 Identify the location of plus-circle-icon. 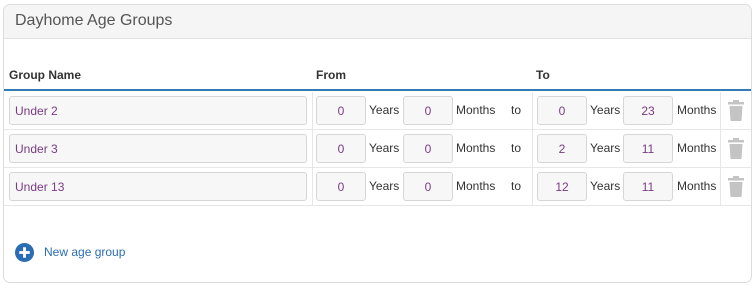
(24, 252).